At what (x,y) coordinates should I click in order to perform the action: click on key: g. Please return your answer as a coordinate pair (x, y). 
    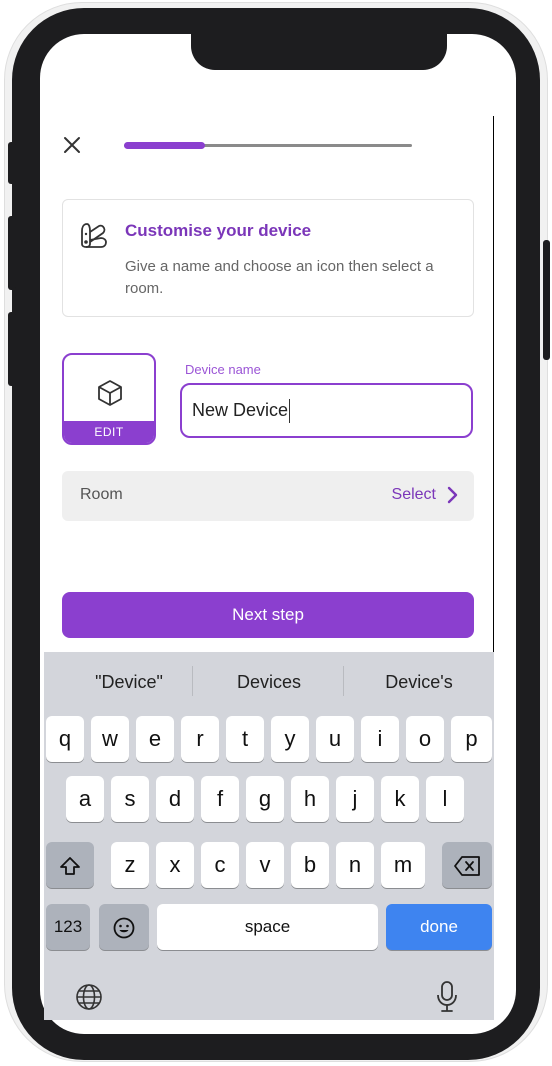
    Looking at the image, I should click on (265, 799).